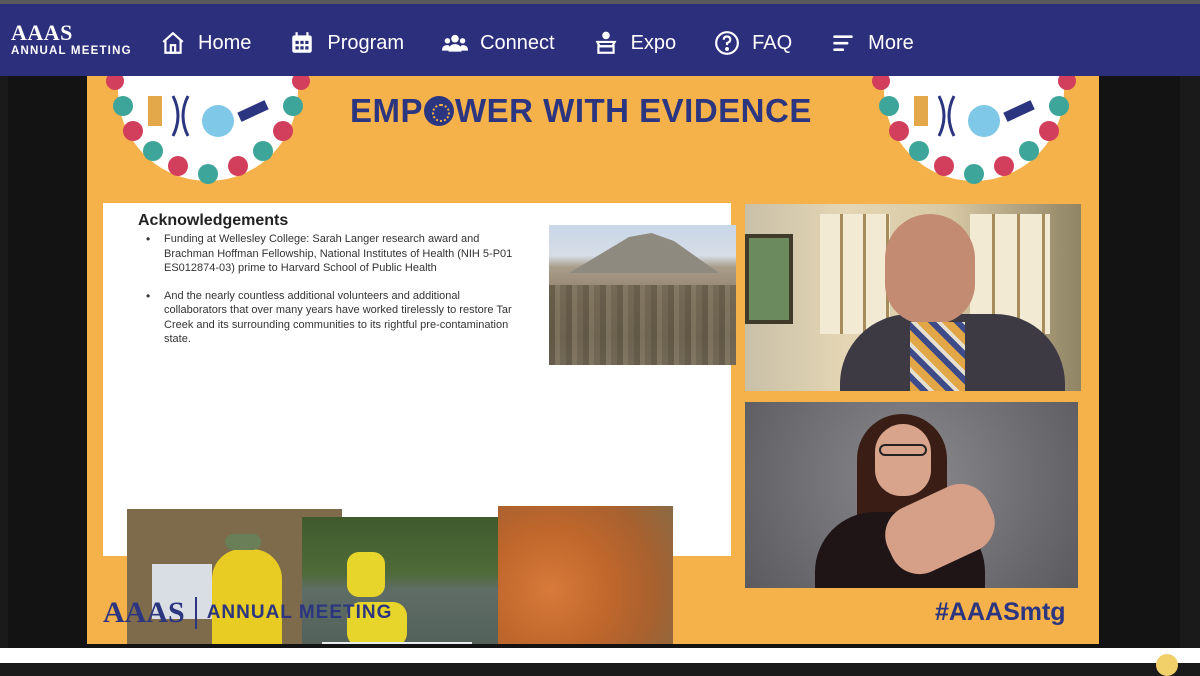 The width and height of the screenshot is (1200, 676). What do you see at coordinates (302, 42) in the screenshot?
I see `calendar-icon` at bounding box center [302, 42].